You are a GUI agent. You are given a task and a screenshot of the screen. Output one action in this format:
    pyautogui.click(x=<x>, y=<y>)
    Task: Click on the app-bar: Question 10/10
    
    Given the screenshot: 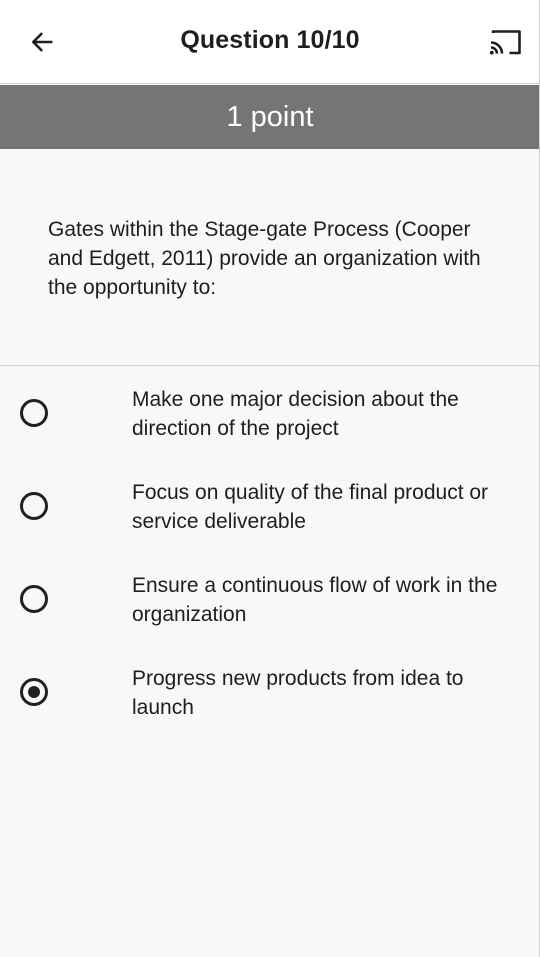 What is the action you would take?
    pyautogui.click(x=270, y=42)
    